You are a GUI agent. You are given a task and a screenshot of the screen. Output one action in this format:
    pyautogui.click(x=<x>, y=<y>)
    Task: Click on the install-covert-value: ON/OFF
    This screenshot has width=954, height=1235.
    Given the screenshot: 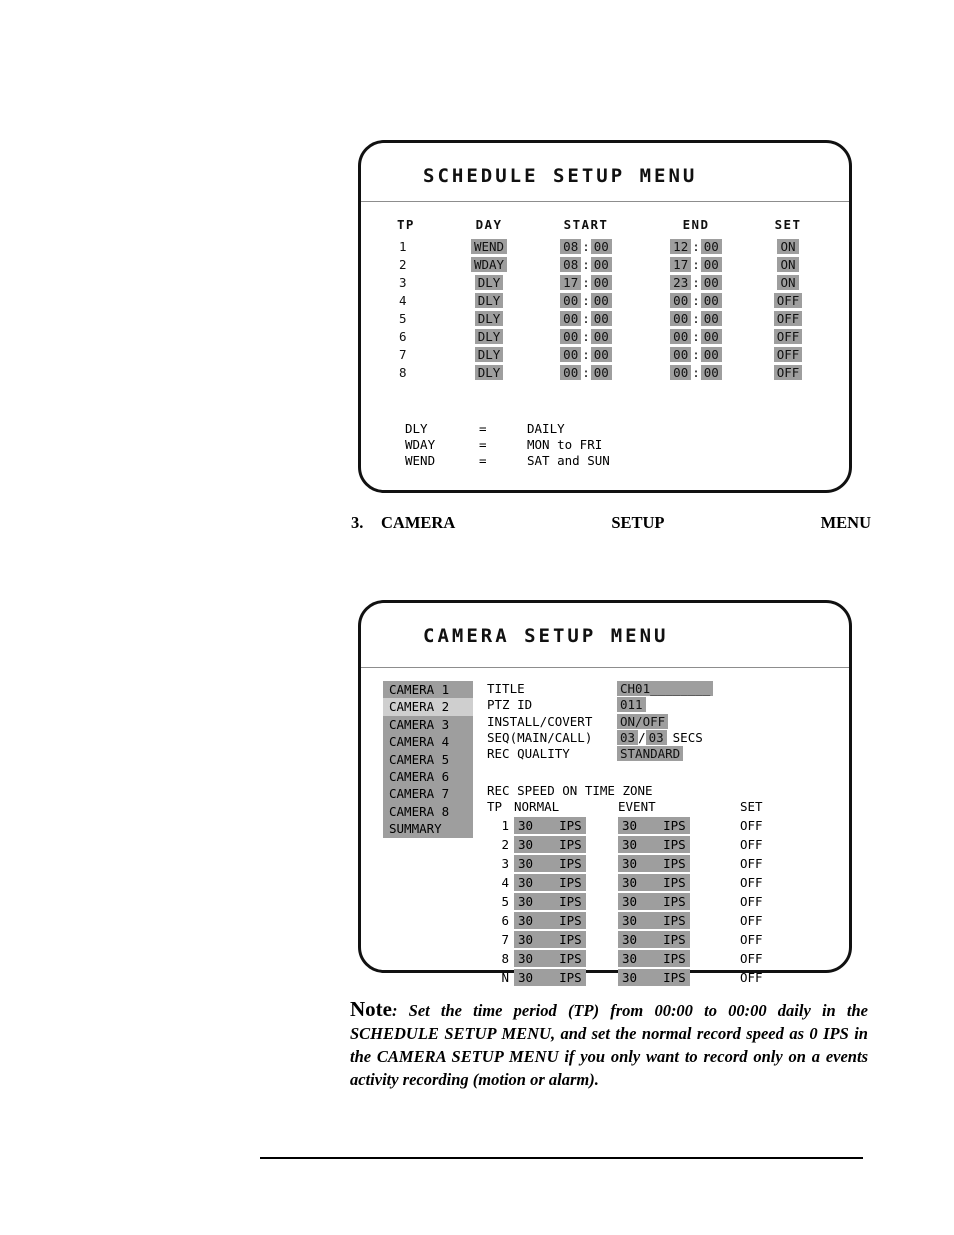 What is the action you would take?
    pyautogui.click(x=643, y=721)
    